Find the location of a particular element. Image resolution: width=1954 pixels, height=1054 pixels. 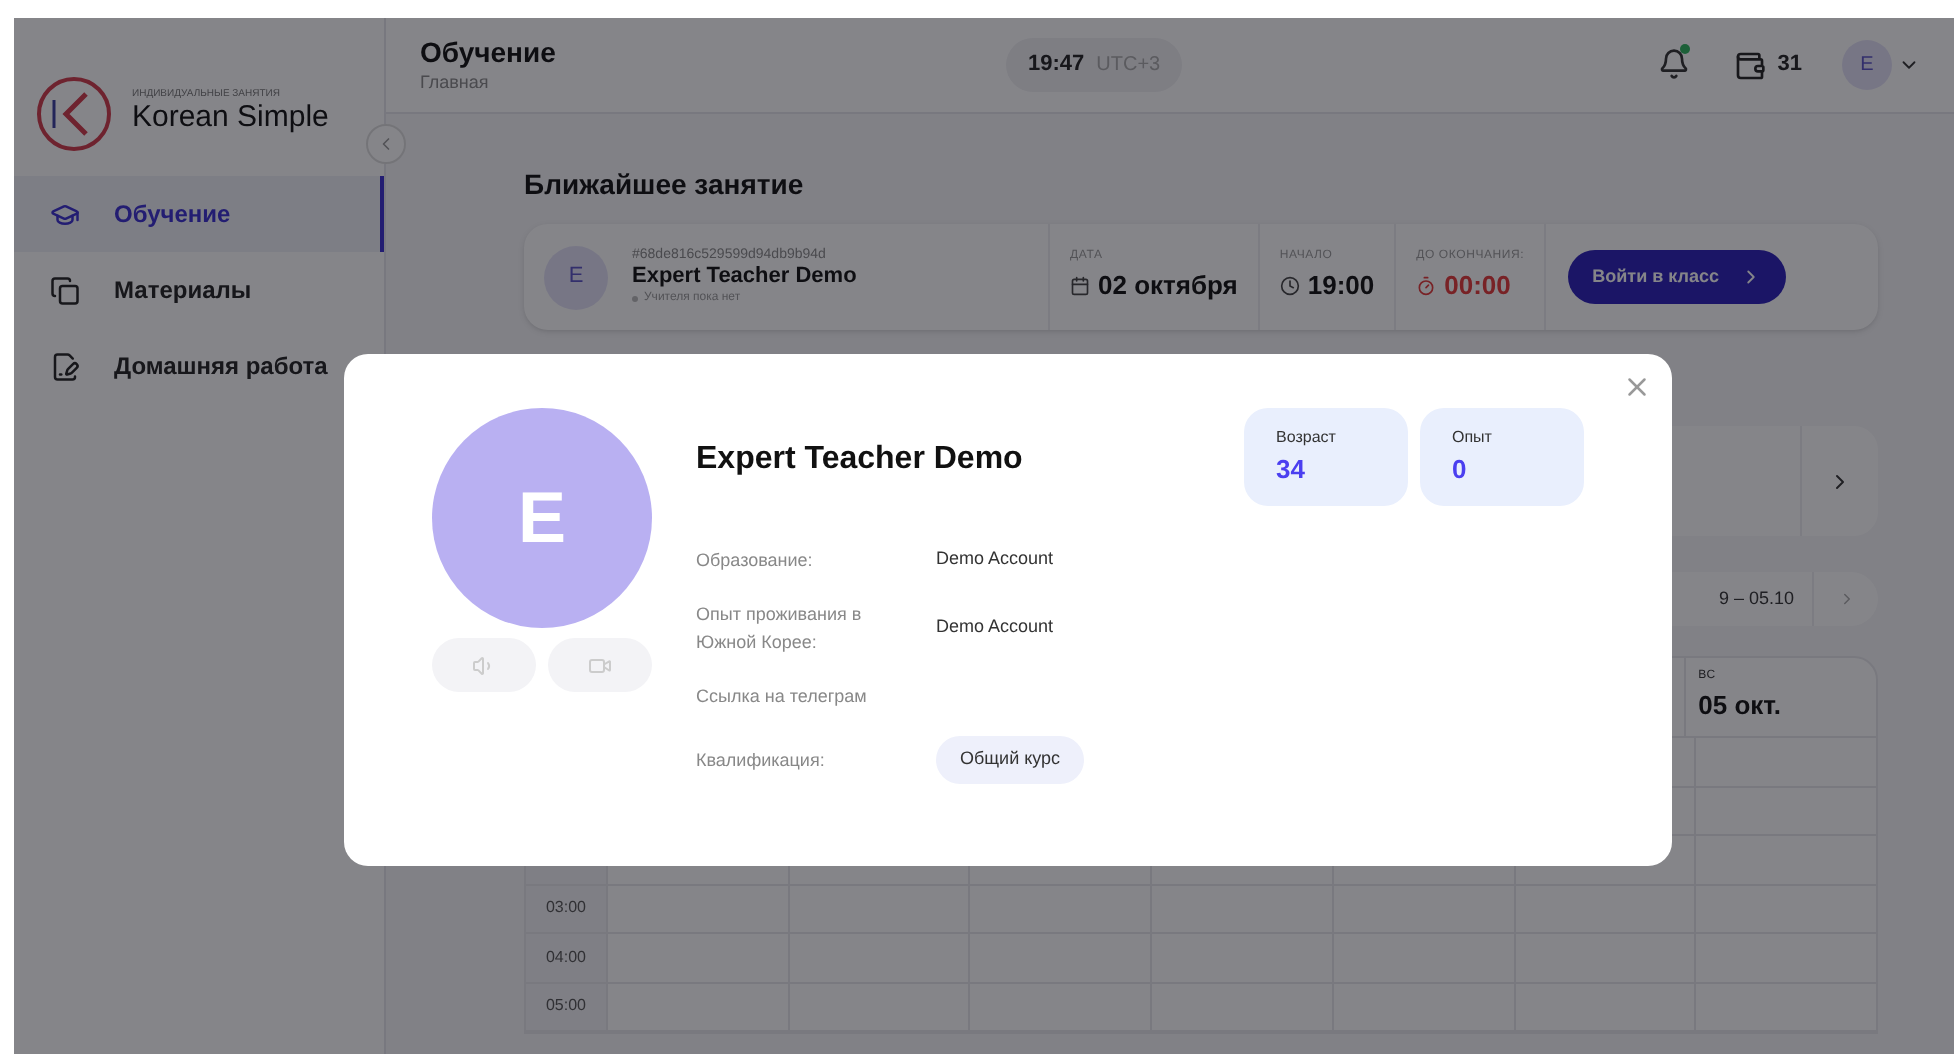

video-button is located at coordinates (600, 665).